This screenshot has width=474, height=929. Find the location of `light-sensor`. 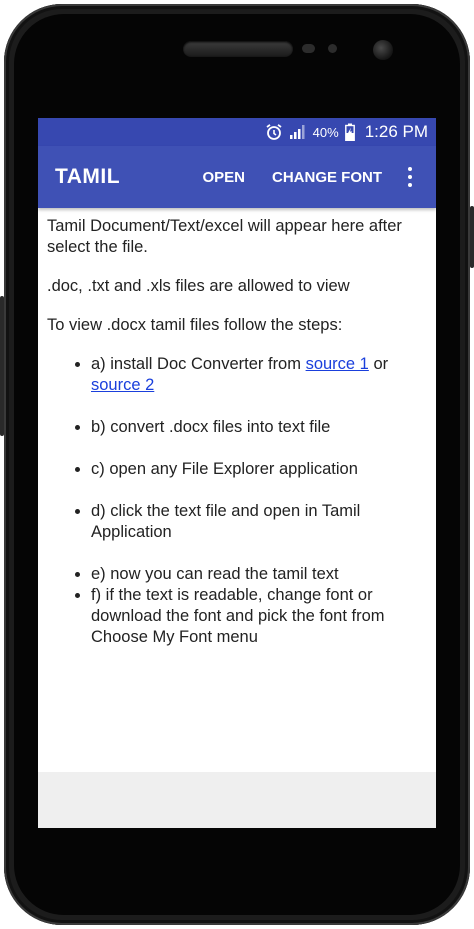

light-sensor is located at coordinates (332, 48).